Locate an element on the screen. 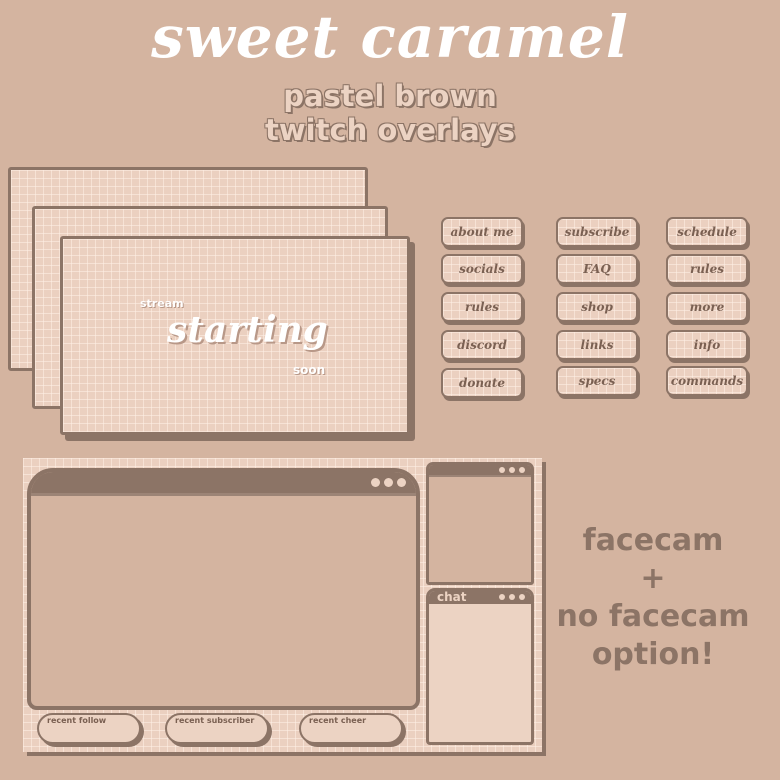  panel-links: links is located at coordinates (597, 345).